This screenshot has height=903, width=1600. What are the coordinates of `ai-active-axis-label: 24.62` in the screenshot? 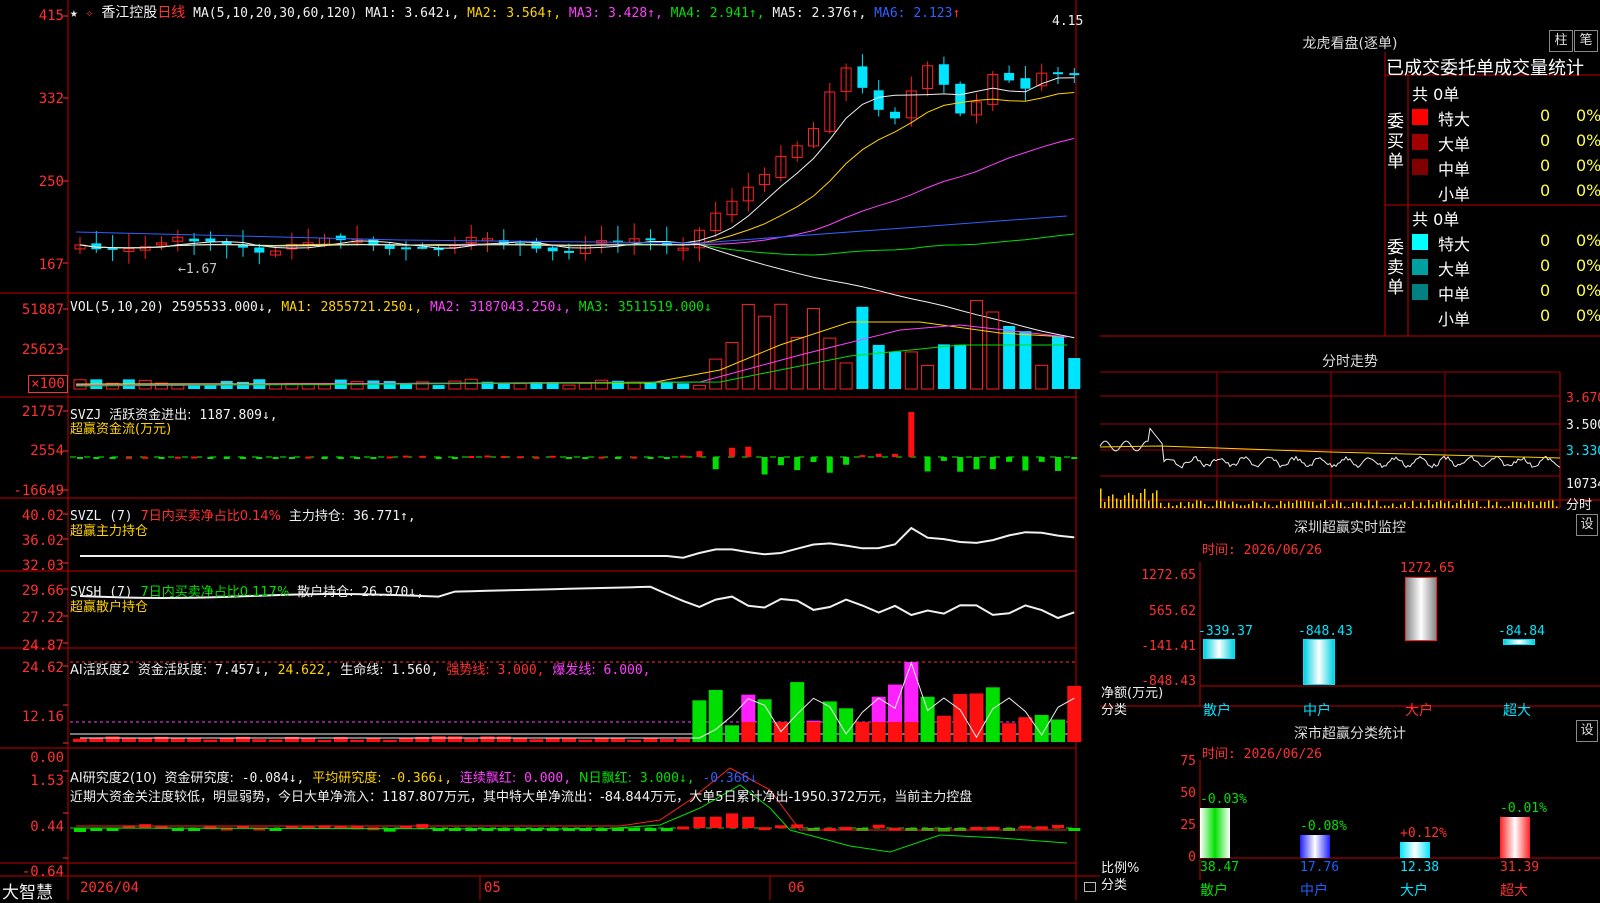 It's located at (42, 668).